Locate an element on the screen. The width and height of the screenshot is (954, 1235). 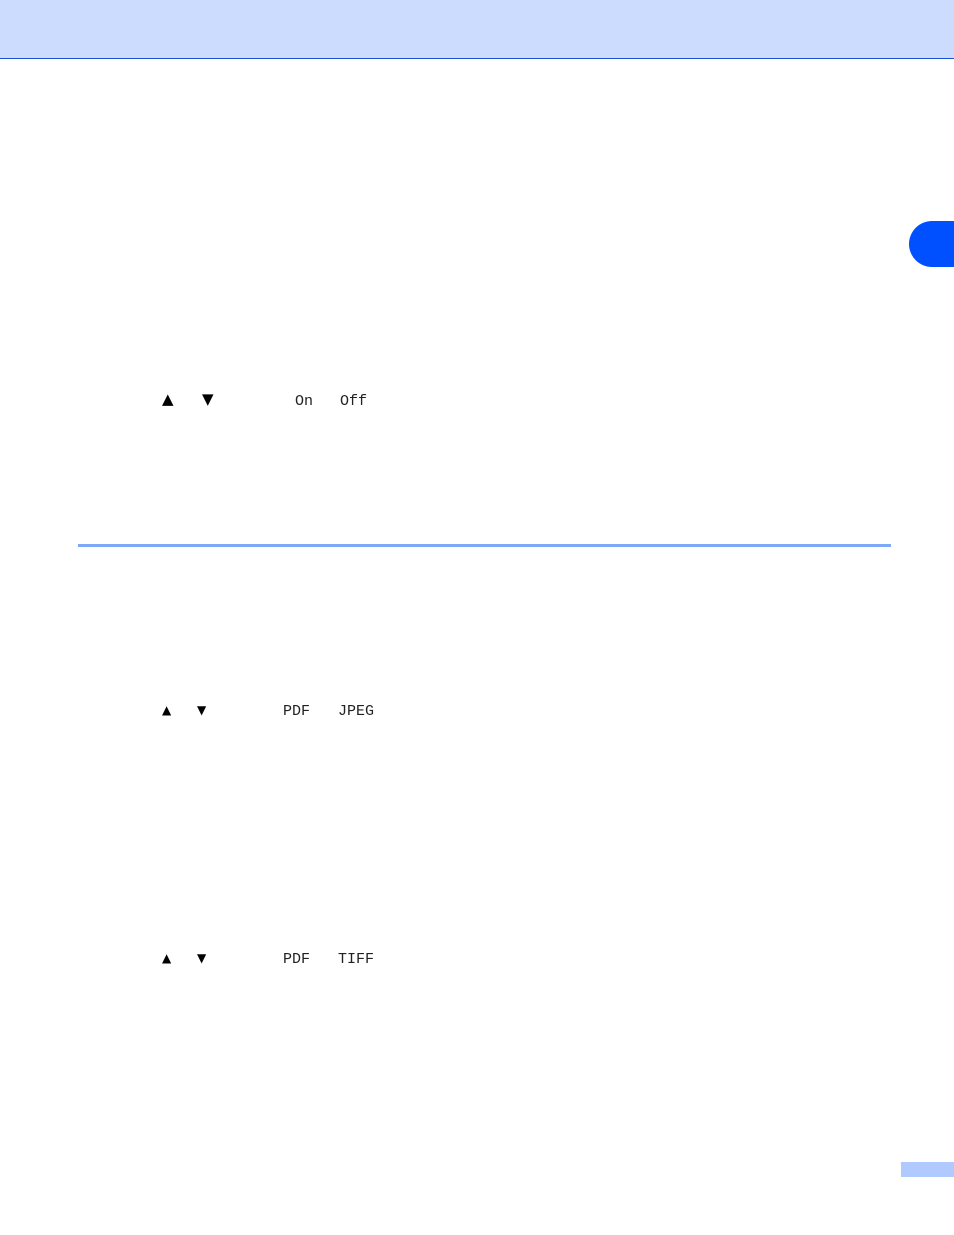
instruction-line-pdf-jpeg: ▲ ▼ PDF JPEG is located at coordinates (477, 714).